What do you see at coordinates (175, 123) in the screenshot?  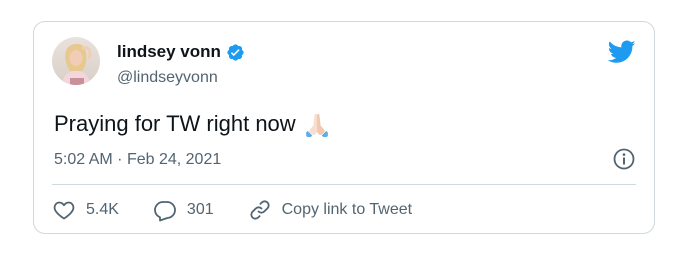 I see `tweet-text-content: Praying for TW right now` at bounding box center [175, 123].